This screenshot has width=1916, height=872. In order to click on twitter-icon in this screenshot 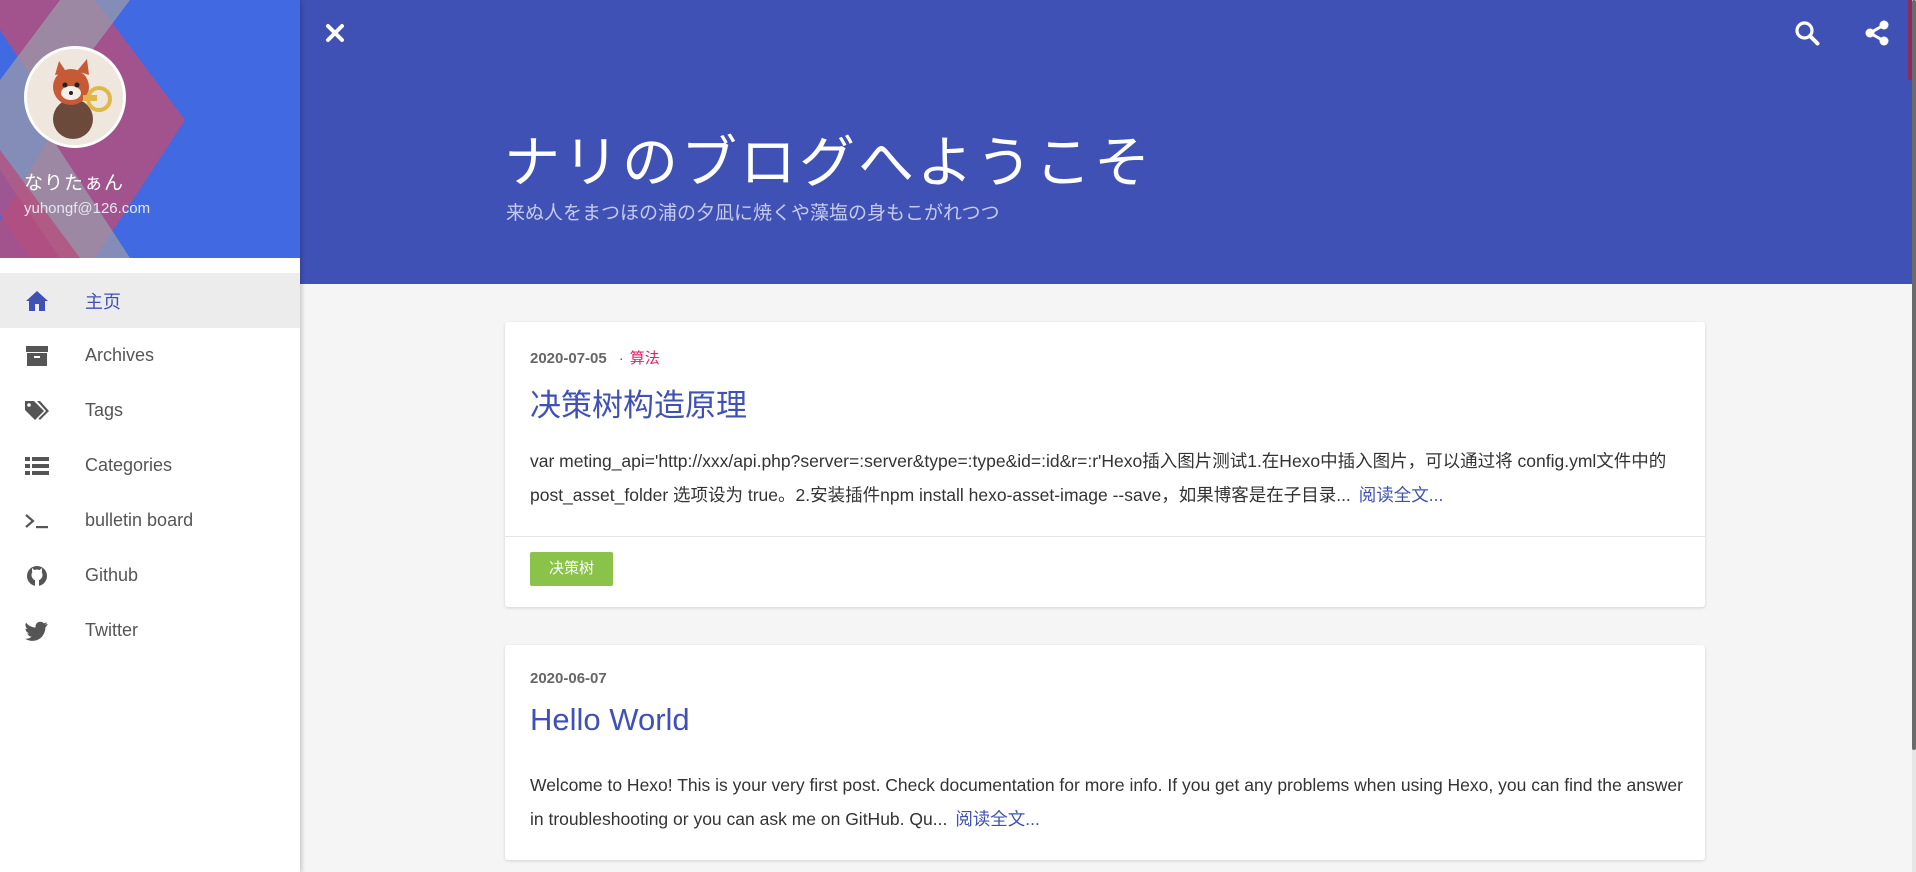, I will do `click(37, 631)`.